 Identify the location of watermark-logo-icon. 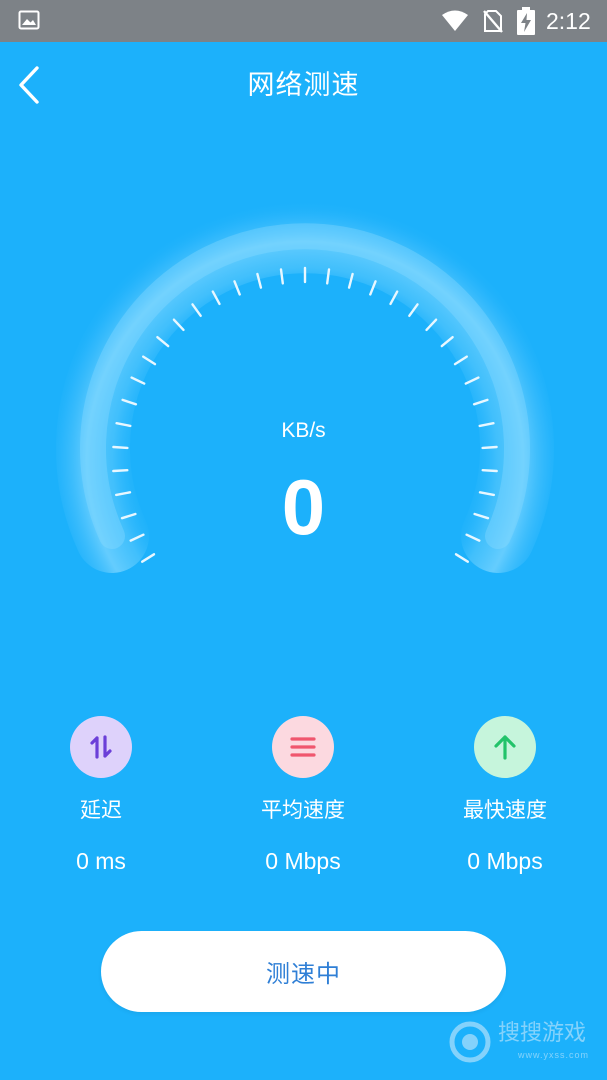
(470, 1042).